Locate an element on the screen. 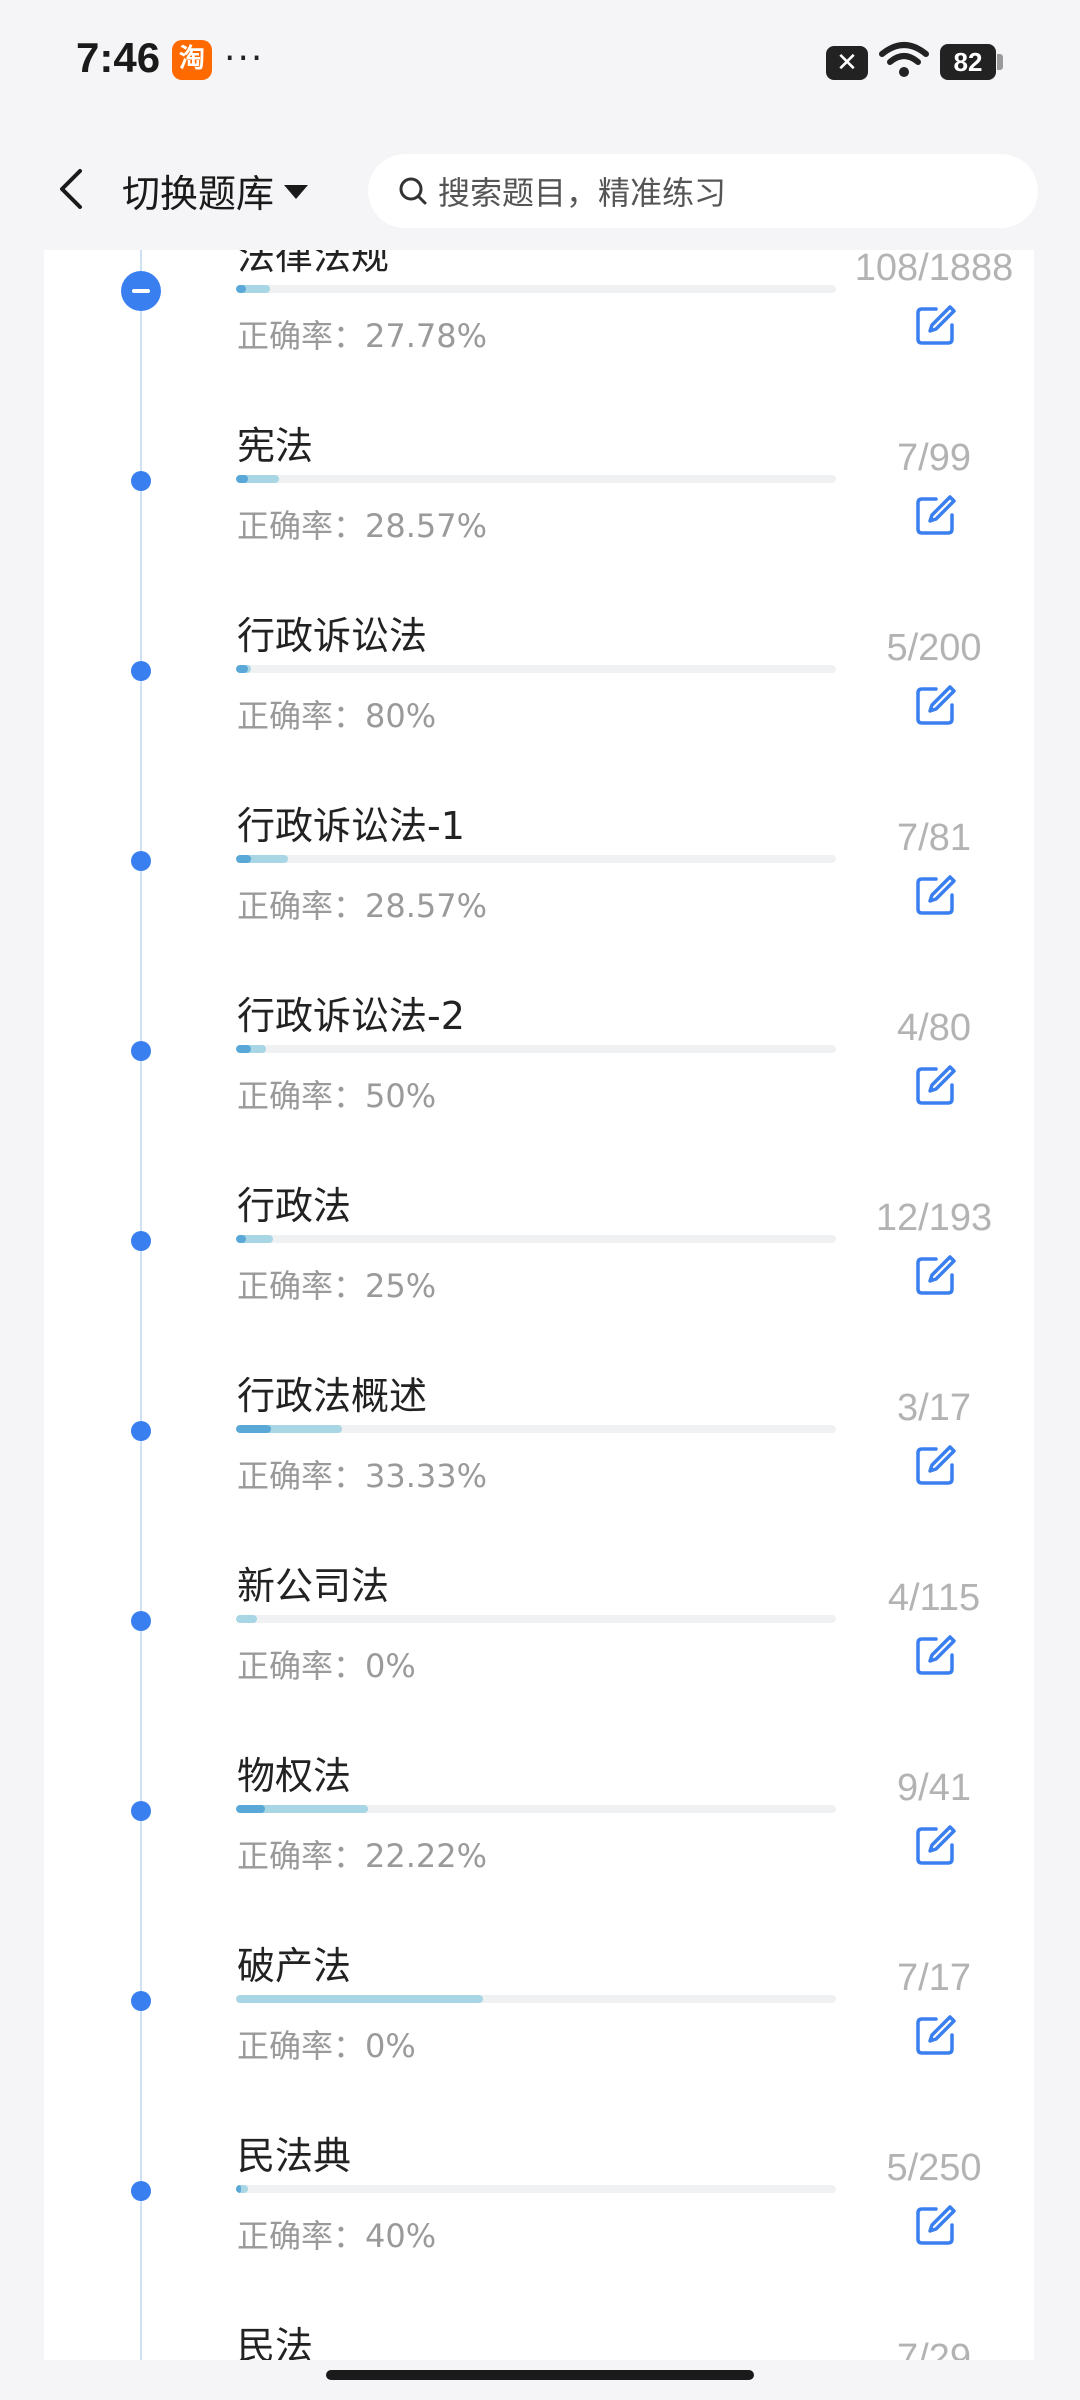 Image resolution: width=1080 pixels, height=2400 pixels. search-placeholder: 搜索题目，精准练习 is located at coordinates (582, 193).